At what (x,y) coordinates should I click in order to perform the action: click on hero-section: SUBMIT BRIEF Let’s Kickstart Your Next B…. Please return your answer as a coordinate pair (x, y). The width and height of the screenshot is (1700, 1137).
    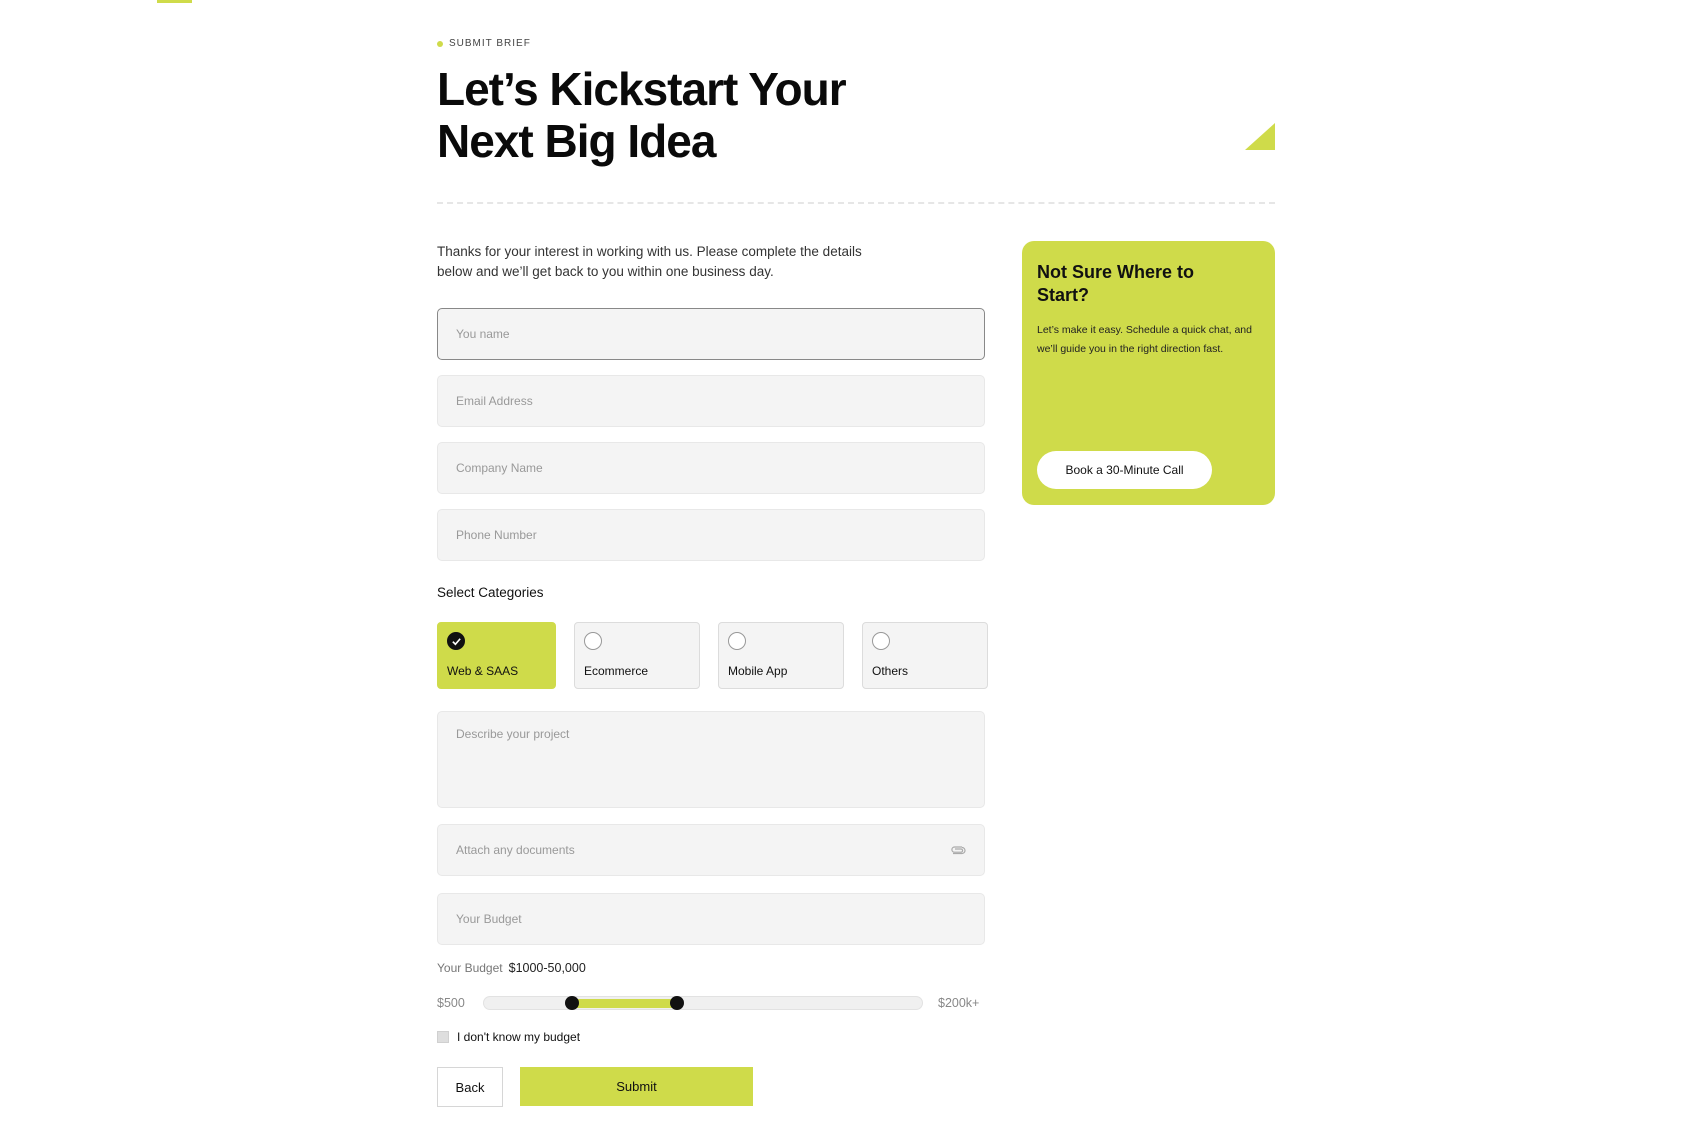
    Looking at the image, I should click on (856, 102).